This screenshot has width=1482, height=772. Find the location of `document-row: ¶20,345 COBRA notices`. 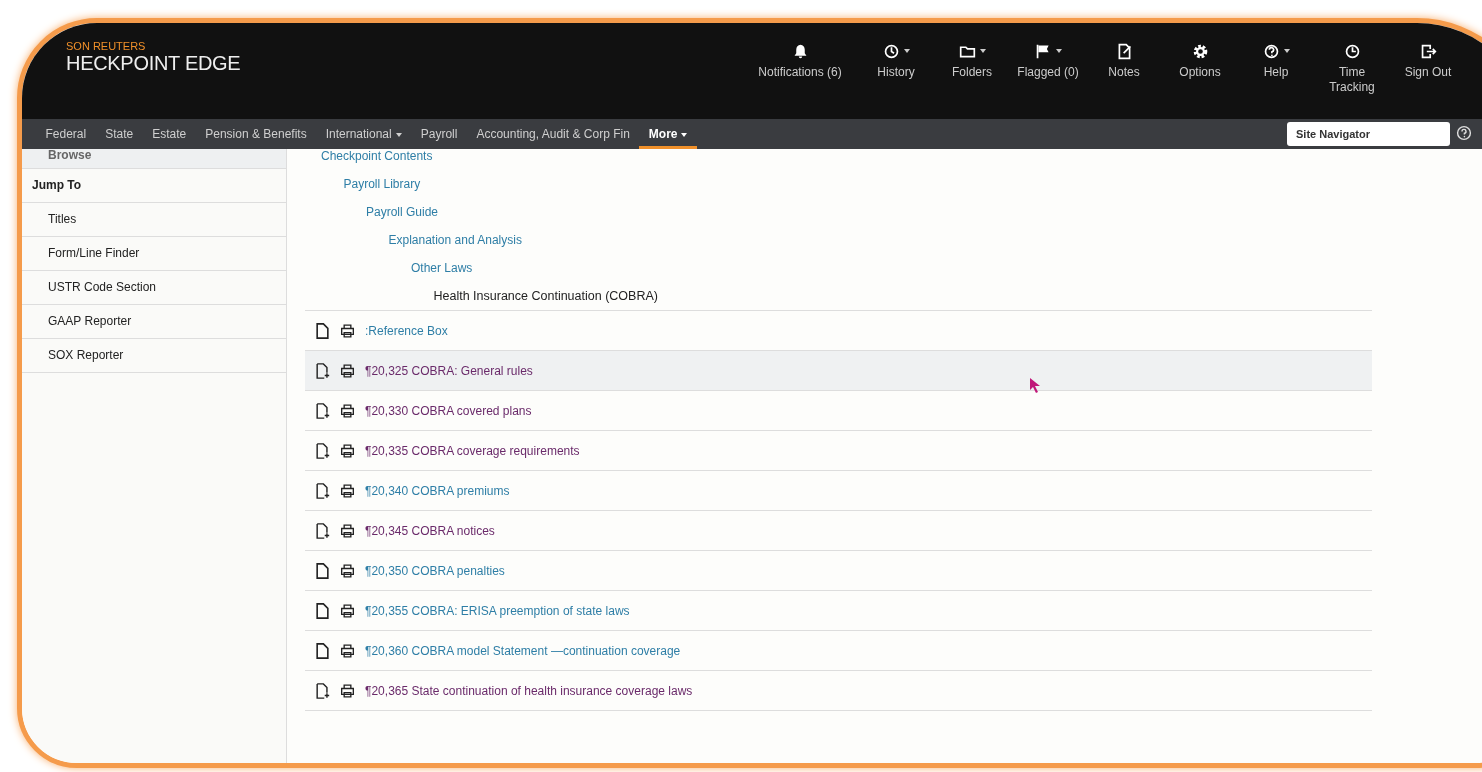

document-row: ¶20,345 COBRA notices is located at coordinates (838, 531).